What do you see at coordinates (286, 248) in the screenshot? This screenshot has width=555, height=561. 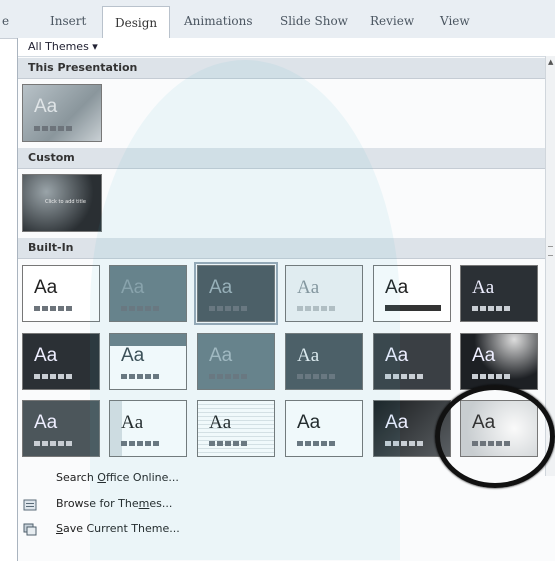 I see `section-built-in: Built-In` at bounding box center [286, 248].